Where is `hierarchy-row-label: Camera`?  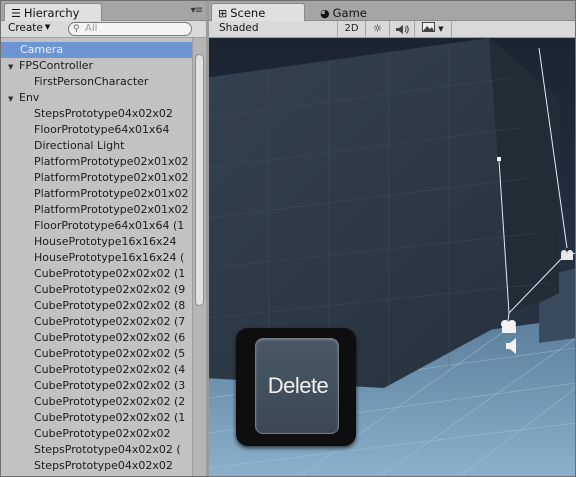
hierarchy-row-label: Camera is located at coordinates (42, 49).